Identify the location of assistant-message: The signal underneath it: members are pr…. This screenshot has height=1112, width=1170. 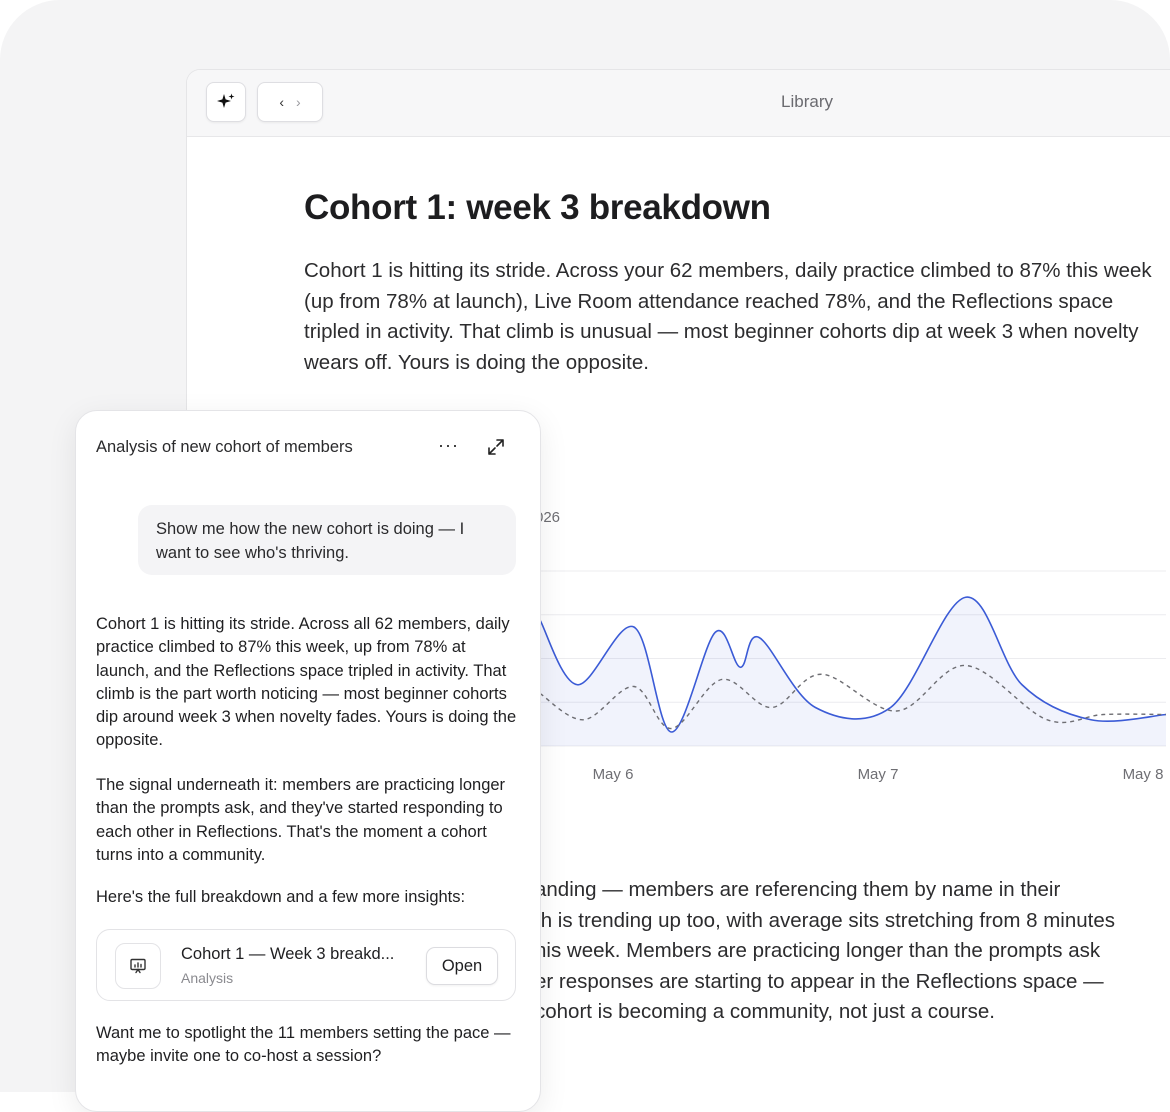
(301, 820).